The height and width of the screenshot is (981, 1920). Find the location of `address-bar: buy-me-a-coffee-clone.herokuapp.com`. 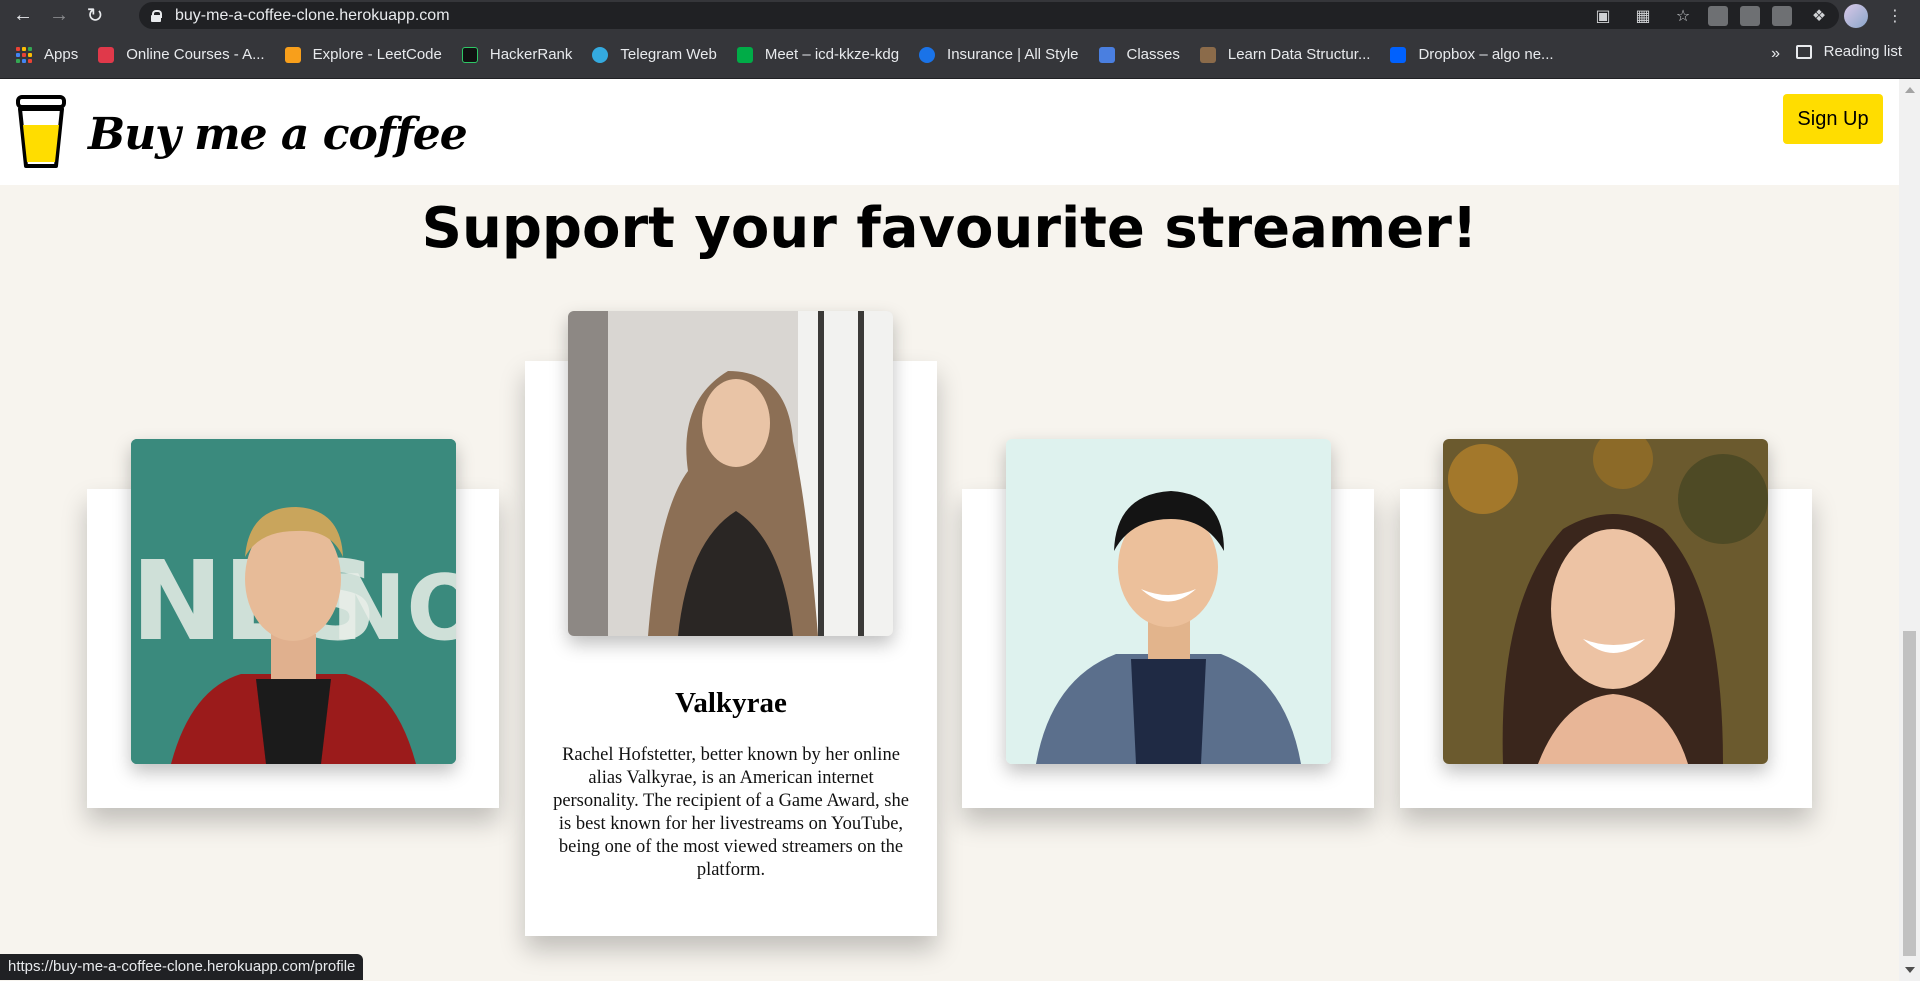

address-bar: buy-me-a-coffee-clone.herokuapp.com is located at coordinates (989, 15).